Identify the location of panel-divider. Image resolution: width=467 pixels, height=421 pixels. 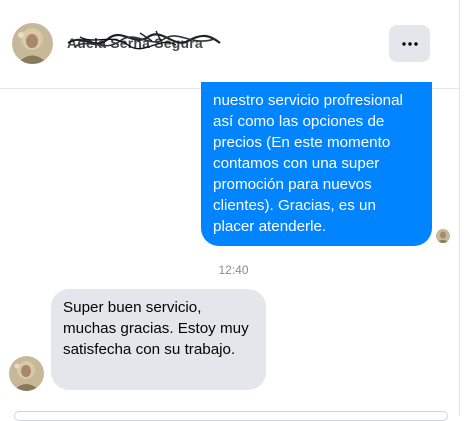
(459, 208).